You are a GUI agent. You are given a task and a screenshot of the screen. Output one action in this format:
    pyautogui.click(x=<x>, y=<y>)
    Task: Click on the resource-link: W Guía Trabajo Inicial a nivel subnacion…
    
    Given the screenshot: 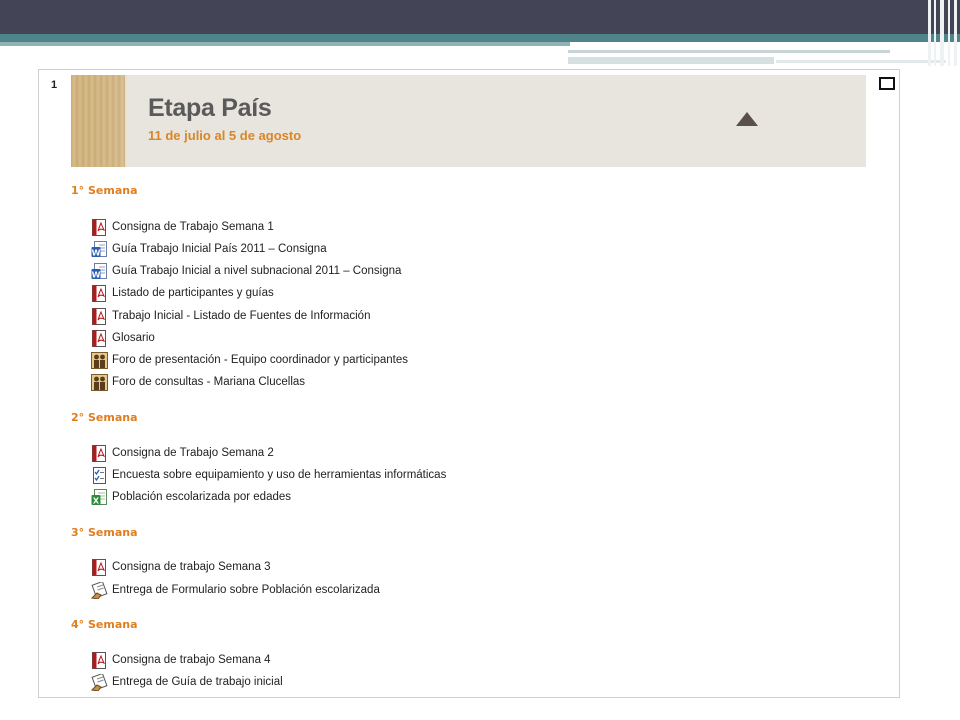 What is the action you would take?
    pyautogui.click(x=246, y=271)
    